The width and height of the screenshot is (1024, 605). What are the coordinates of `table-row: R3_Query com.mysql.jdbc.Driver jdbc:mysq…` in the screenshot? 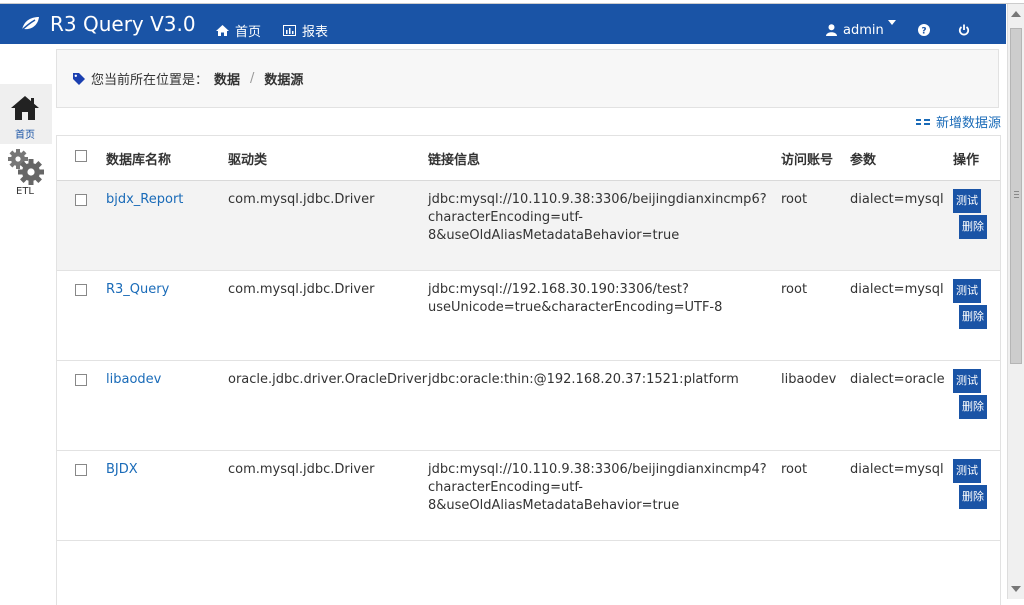 It's located at (528, 315).